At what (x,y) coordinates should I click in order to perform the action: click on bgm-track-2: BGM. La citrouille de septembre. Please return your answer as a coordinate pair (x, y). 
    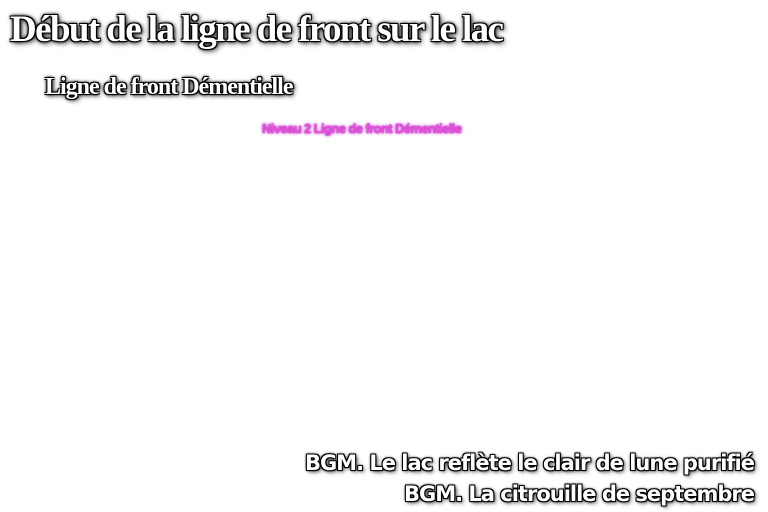
    Looking at the image, I should click on (579, 494).